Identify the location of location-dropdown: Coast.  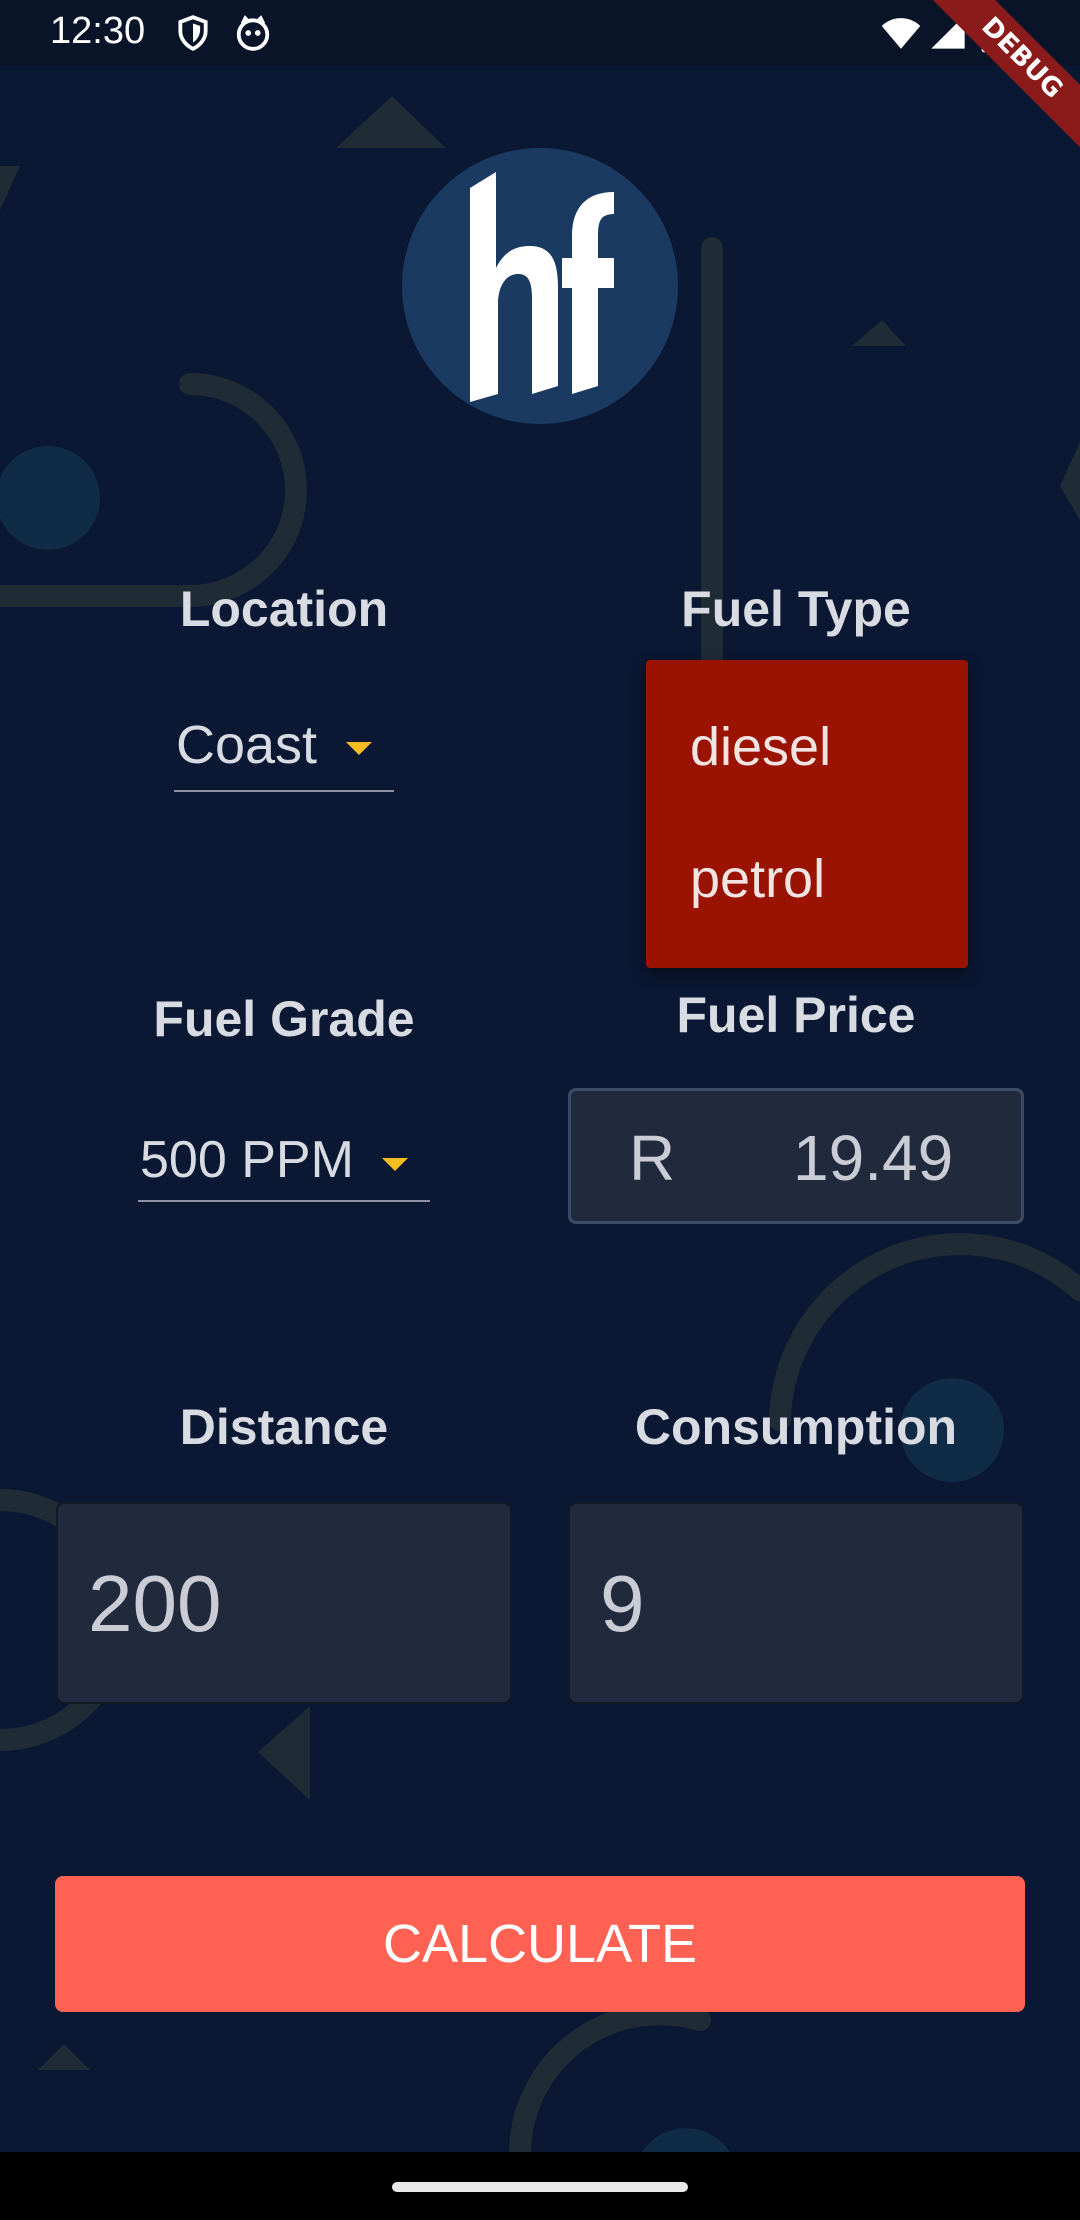
(284, 749).